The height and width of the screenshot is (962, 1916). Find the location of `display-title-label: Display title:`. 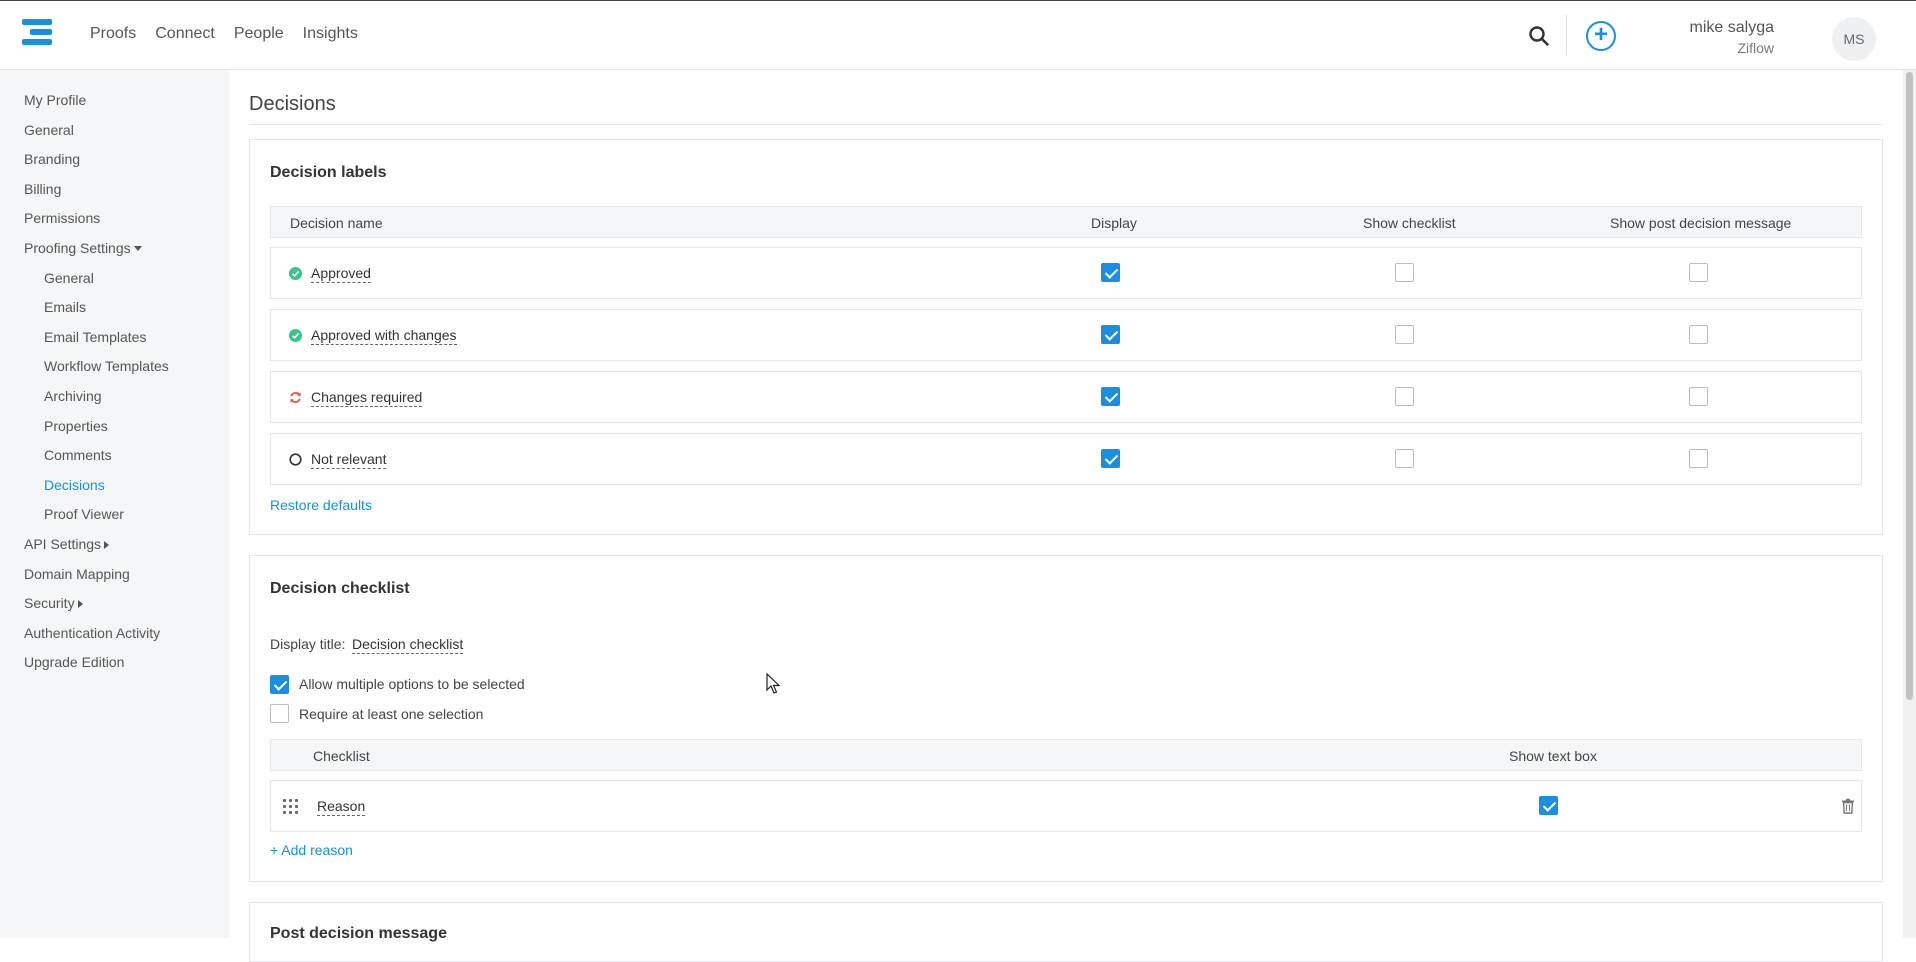

display-title-label: Display title: is located at coordinates (308, 644).